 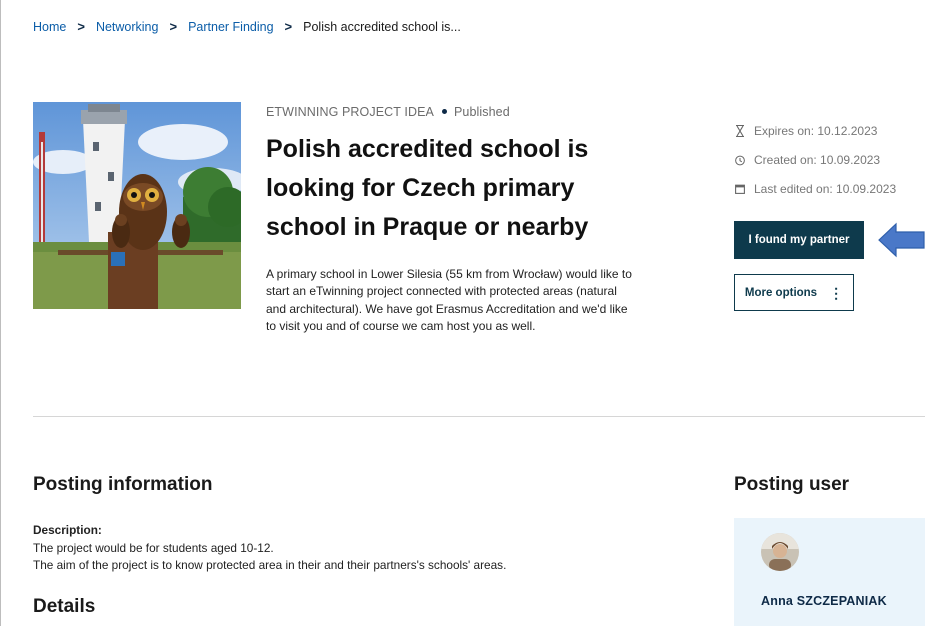 I want to click on created-text: Created on: 10.09.2023, so click(x=817, y=160).